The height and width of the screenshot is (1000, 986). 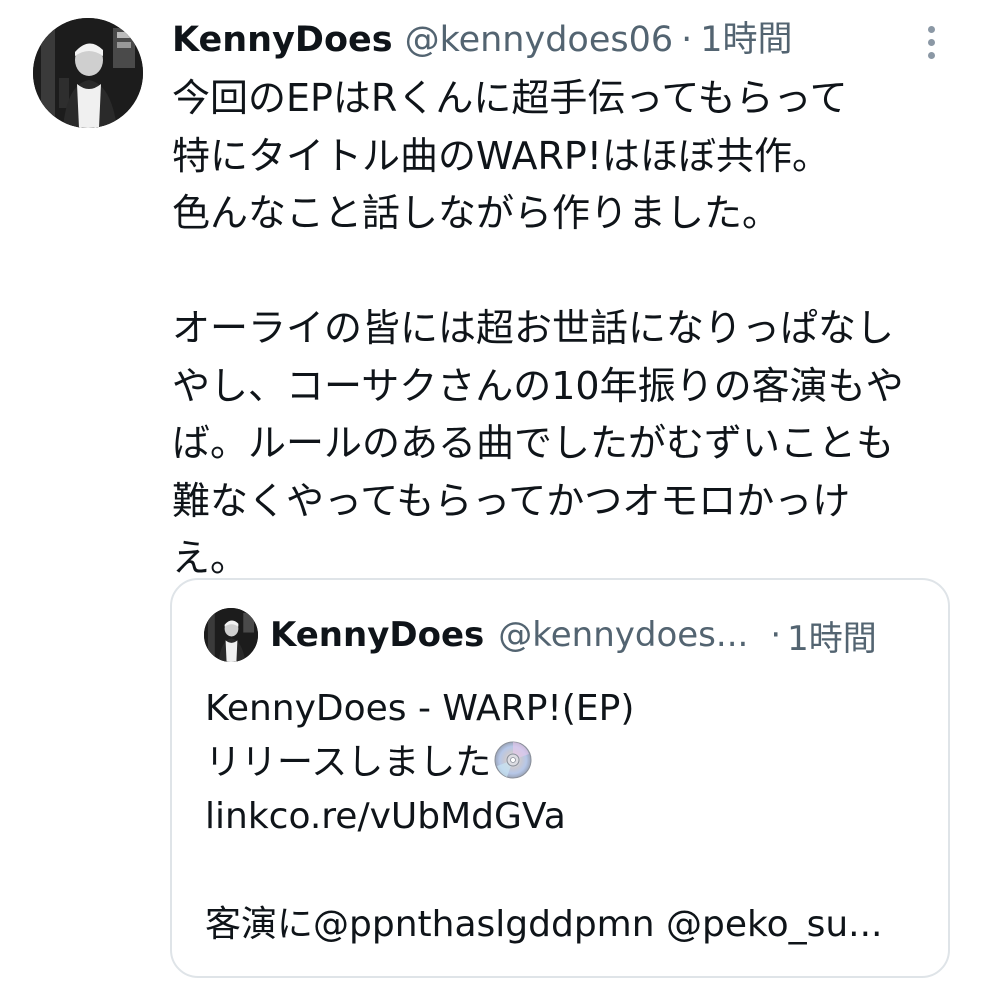 I want to click on tweet-text-line: オーライの皆には超お世話になりっぱなし, so click(x=533, y=328).